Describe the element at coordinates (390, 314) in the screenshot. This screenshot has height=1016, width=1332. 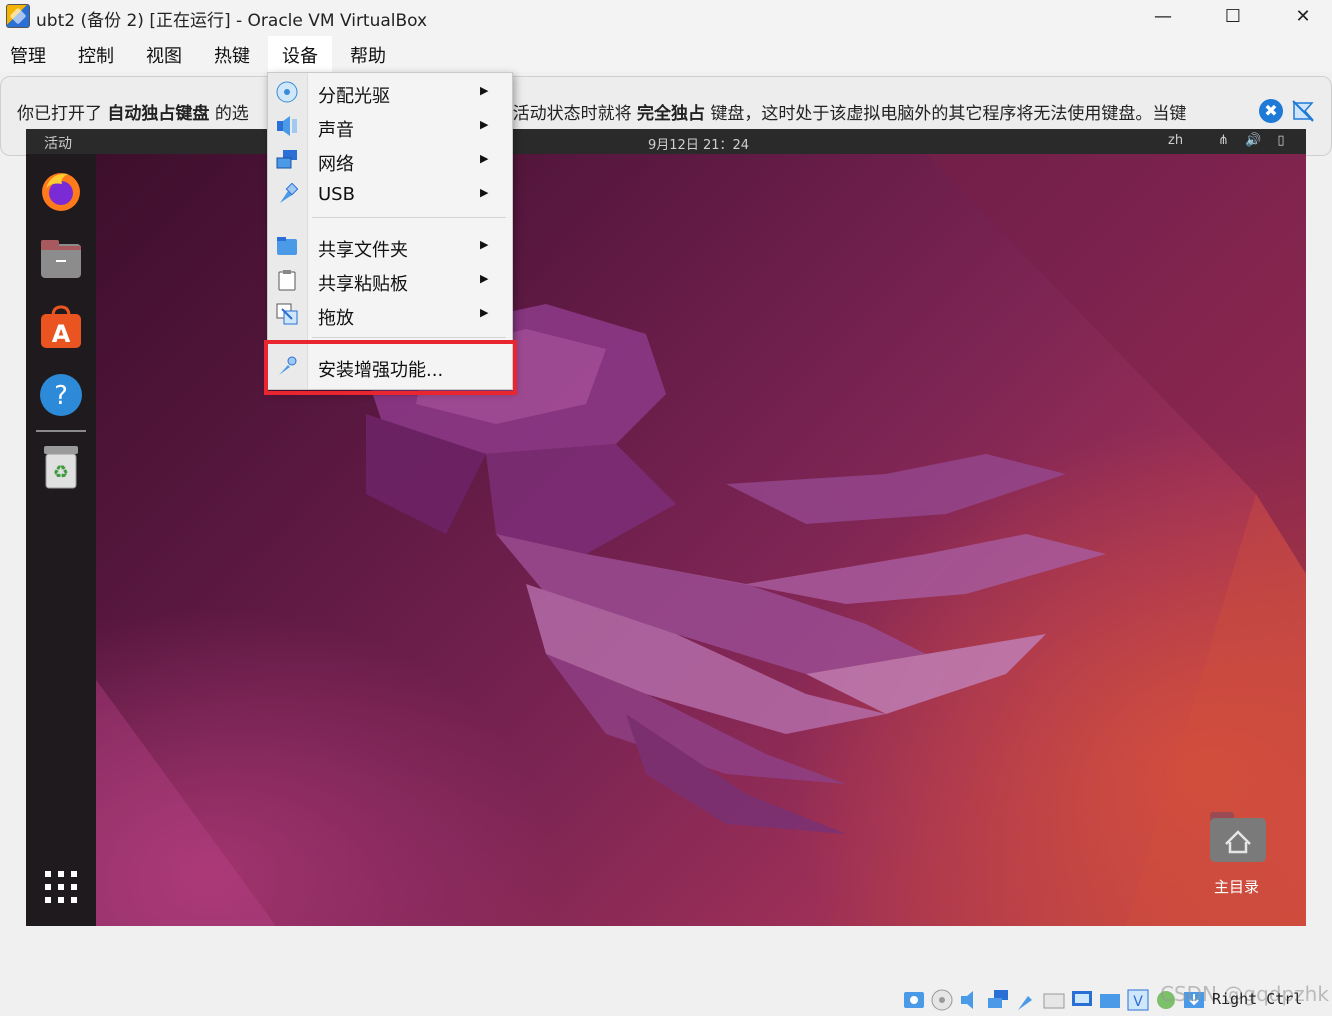
I see `menu-item-drag-and-drop: 拖放 ▶` at that location.